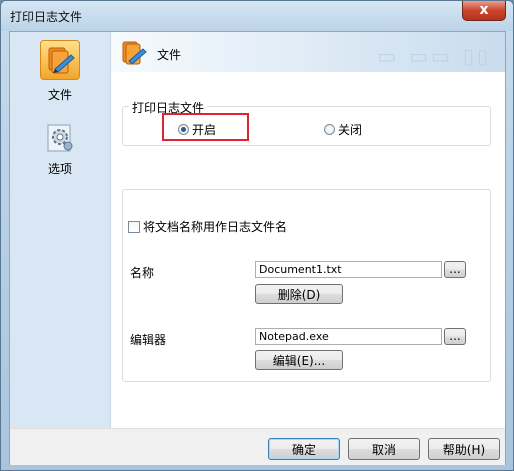 This screenshot has height=471, width=514. I want to click on delete-button: 删除(D), so click(299, 294).